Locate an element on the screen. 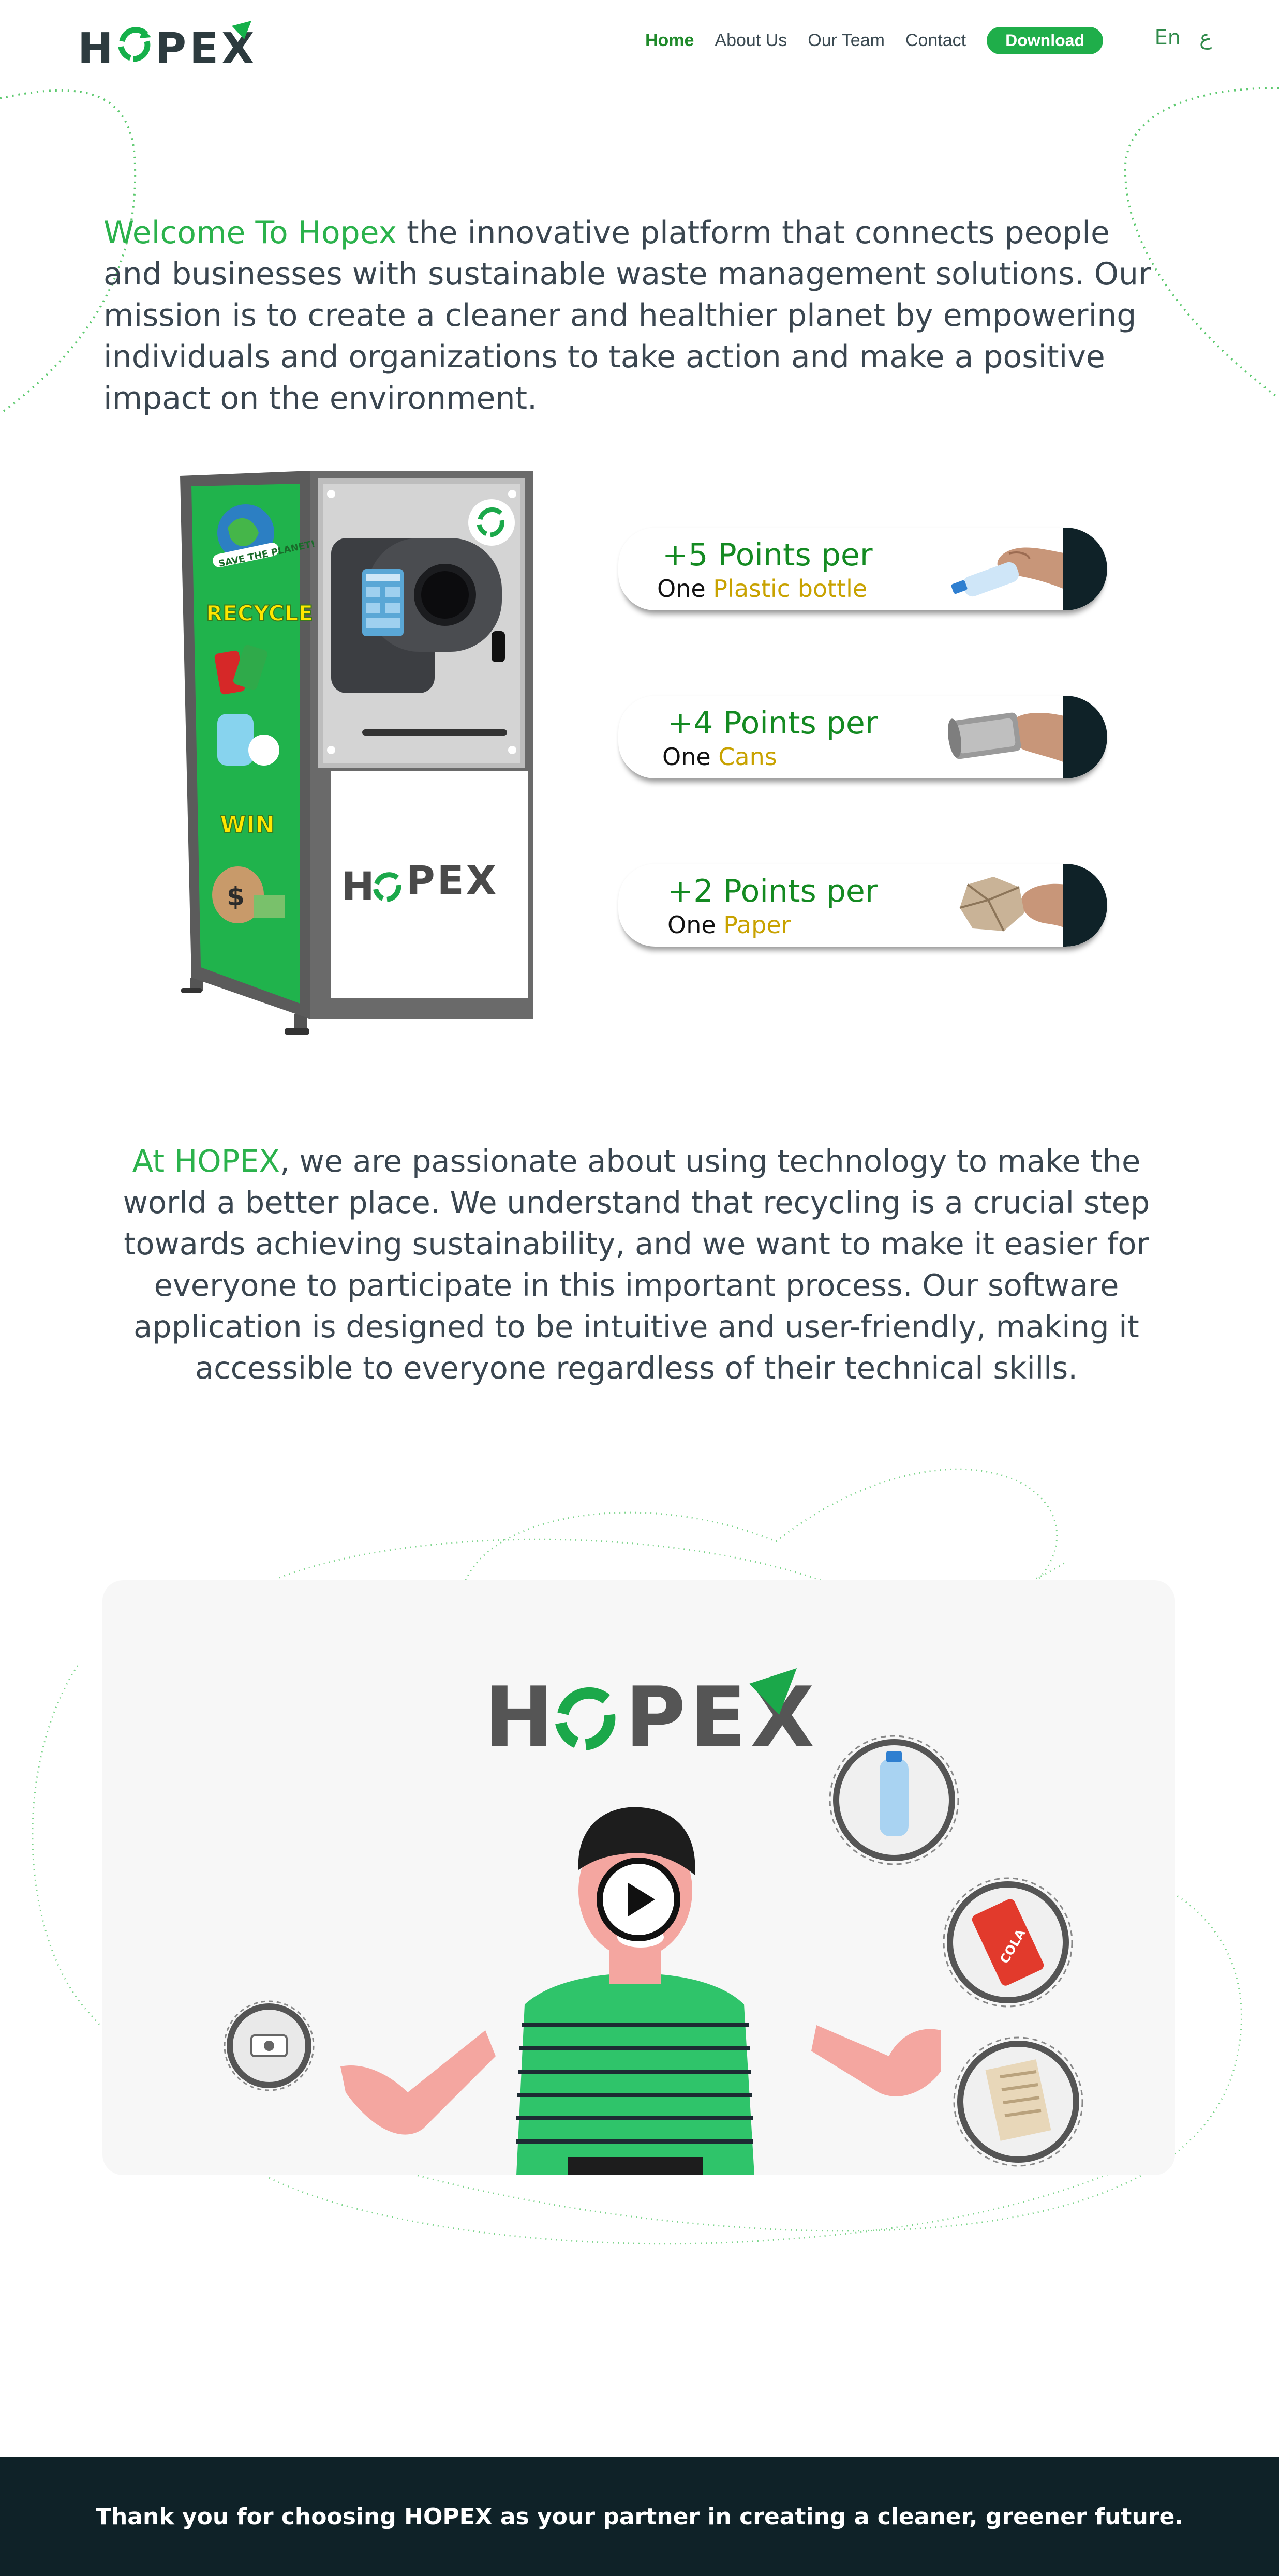 Image resolution: width=1279 pixels, height=2576 pixels. download-button: Download is located at coordinates (1045, 40).